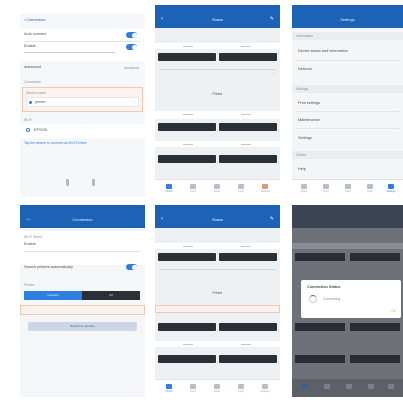  What do you see at coordinates (28, 120) in the screenshot?
I see `wifi-section-label: Wi-Fi` at bounding box center [28, 120].